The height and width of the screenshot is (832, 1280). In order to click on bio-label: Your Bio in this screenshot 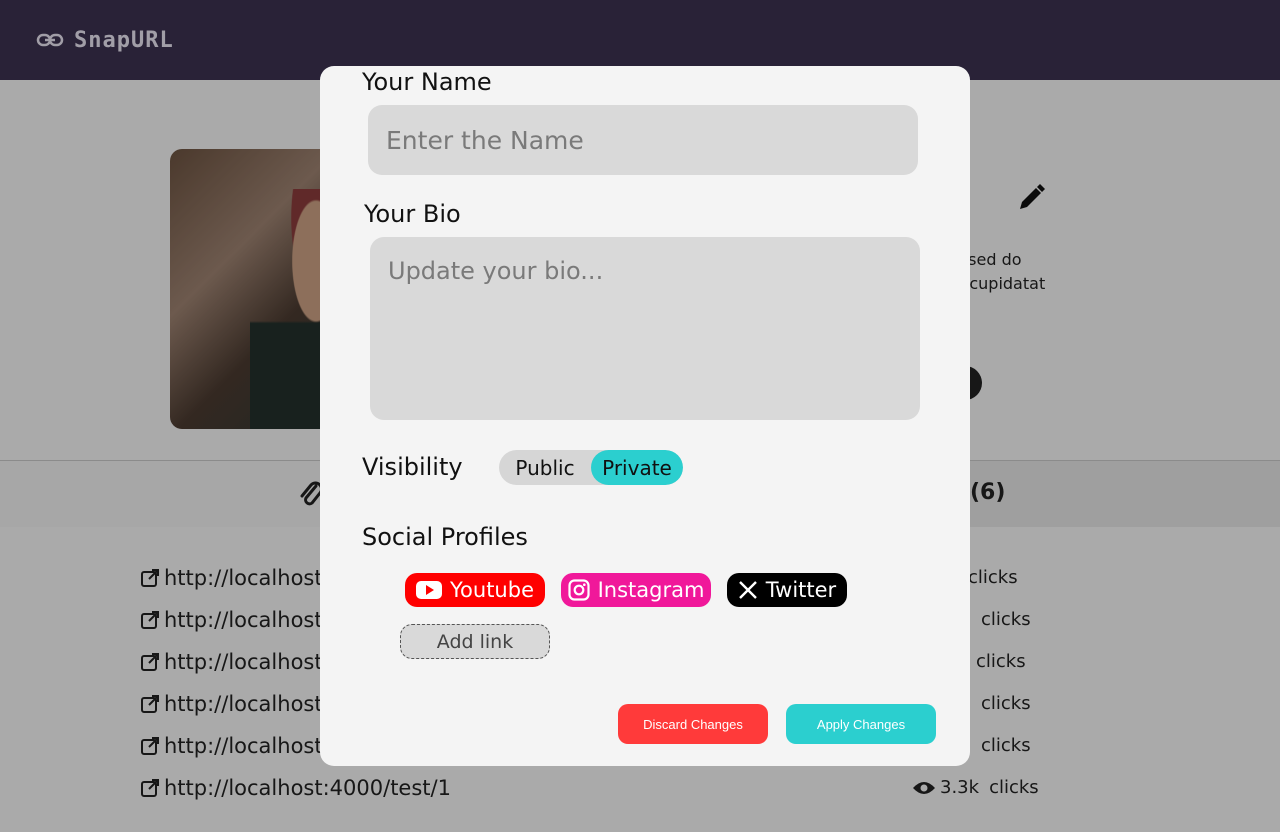, I will do `click(412, 214)`.